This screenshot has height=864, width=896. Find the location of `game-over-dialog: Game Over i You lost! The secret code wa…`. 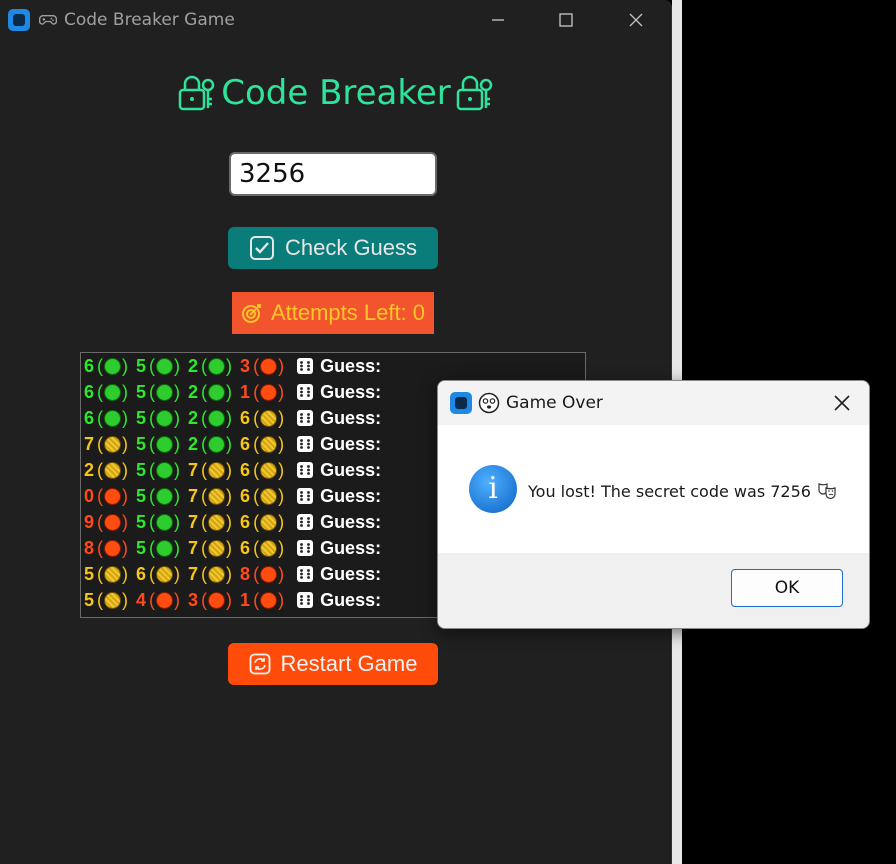

game-over-dialog: Game Over i You lost! The secret code wa… is located at coordinates (653, 504).